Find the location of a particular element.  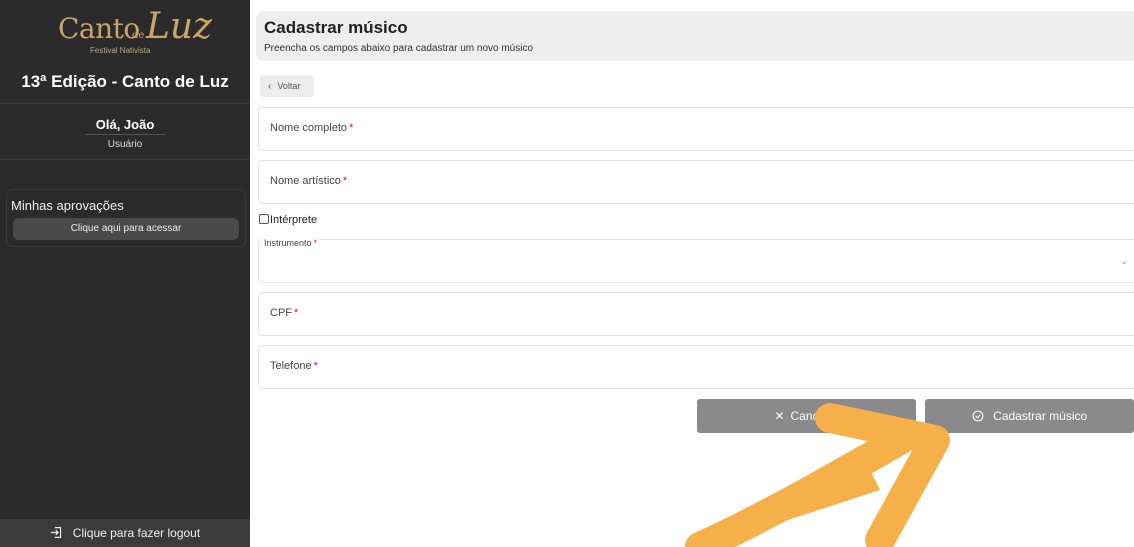

logo-tagline: Festival Nativista is located at coordinates (120, 50).